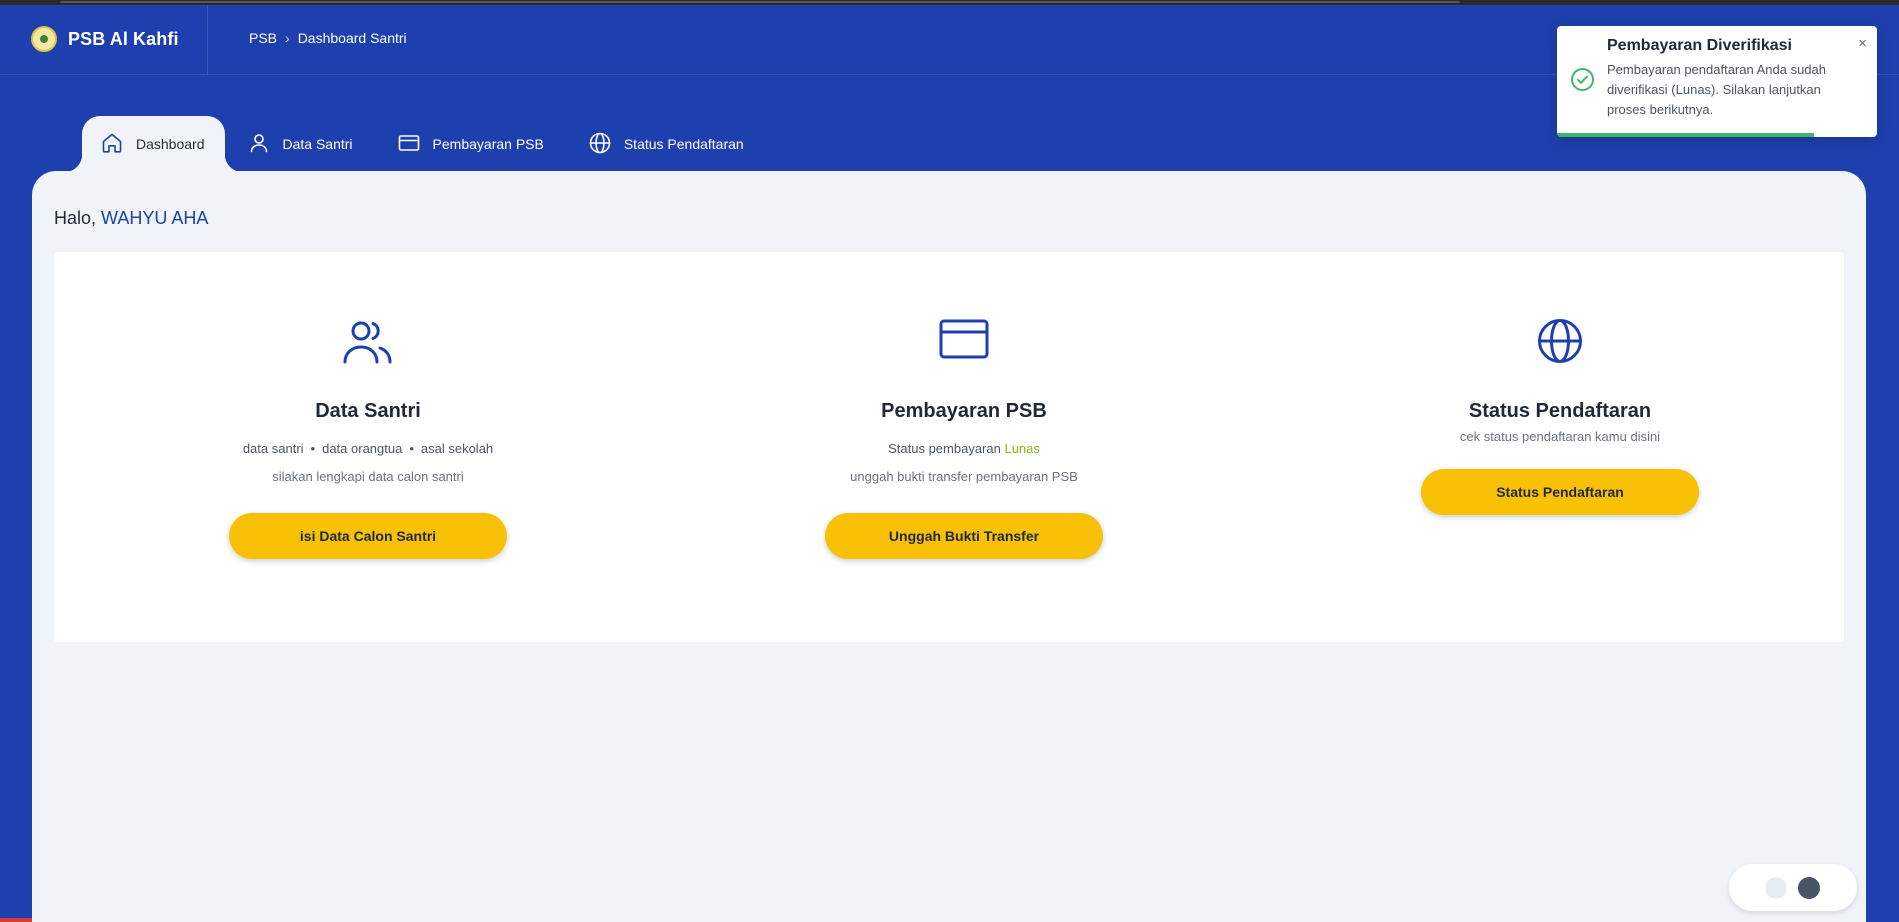 This screenshot has width=1899, height=922. Describe the element at coordinates (1776, 888) in the screenshot. I see `light-mode-icon` at that location.